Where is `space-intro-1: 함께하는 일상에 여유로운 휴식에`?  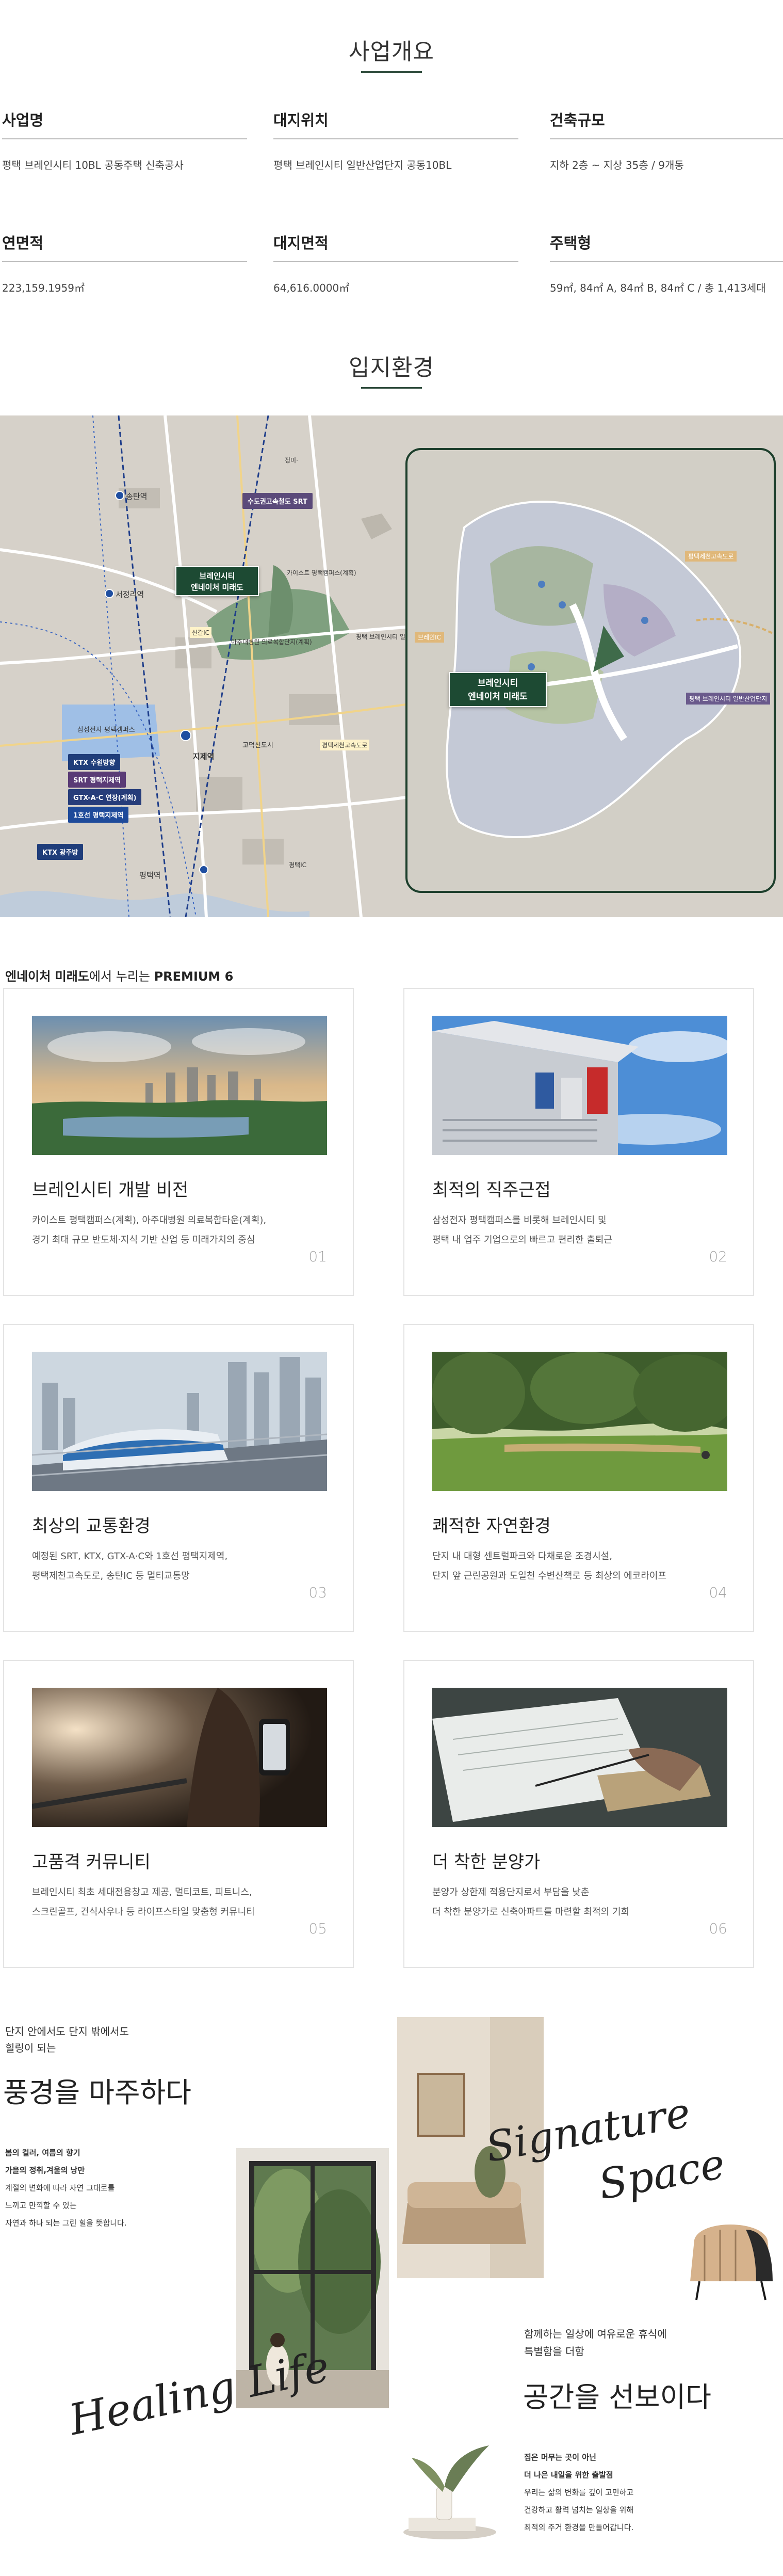
space-intro-1: 함께하는 일상에 여유로운 휴식에 is located at coordinates (595, 2334).